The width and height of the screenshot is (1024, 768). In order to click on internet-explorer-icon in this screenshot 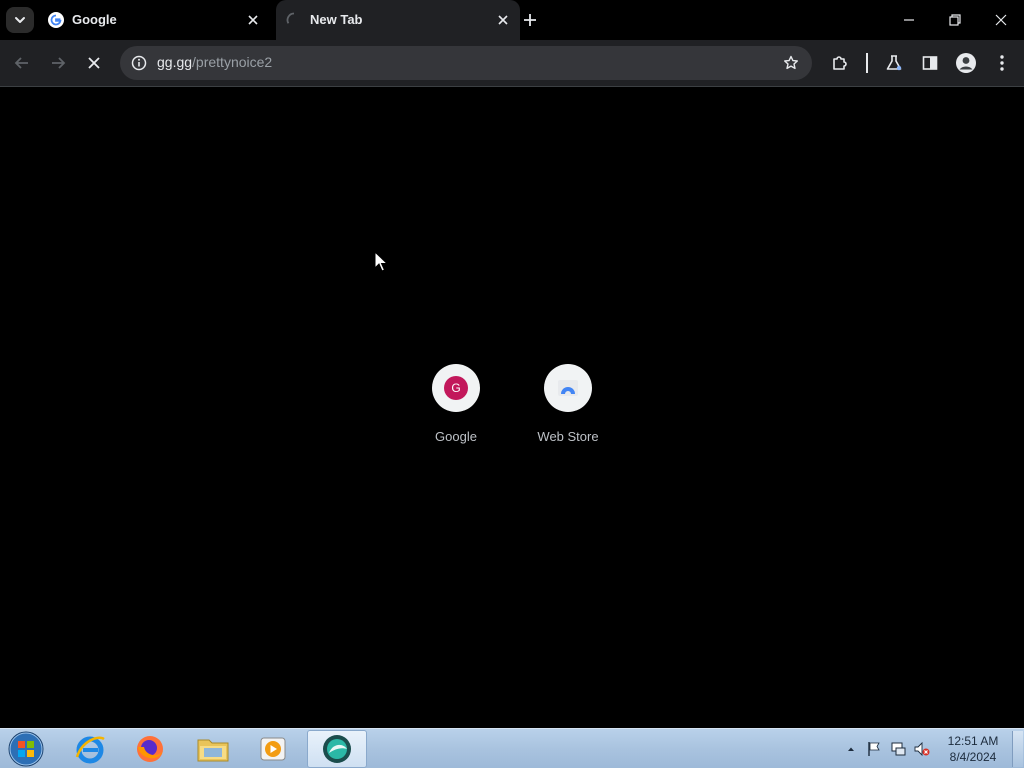, I will do `click(90, 750)`.